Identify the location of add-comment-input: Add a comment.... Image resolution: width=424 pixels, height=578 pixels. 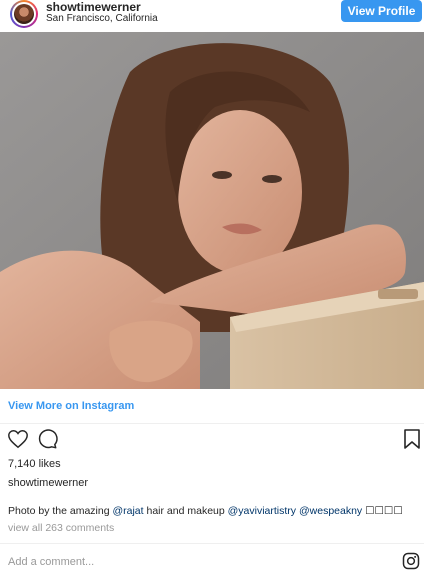
(51, 562).